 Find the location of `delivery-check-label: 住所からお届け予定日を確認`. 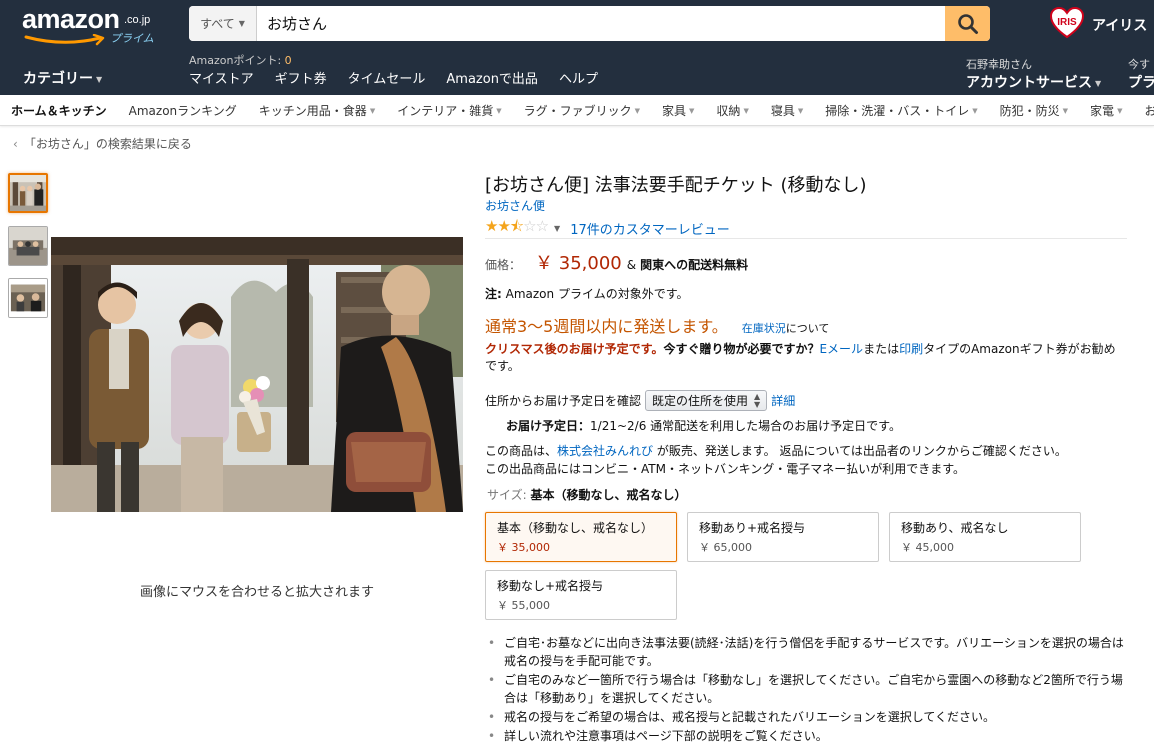

delivery-check-label: 住所からお届け予定日を確認 is located at coordinates (563, 401).